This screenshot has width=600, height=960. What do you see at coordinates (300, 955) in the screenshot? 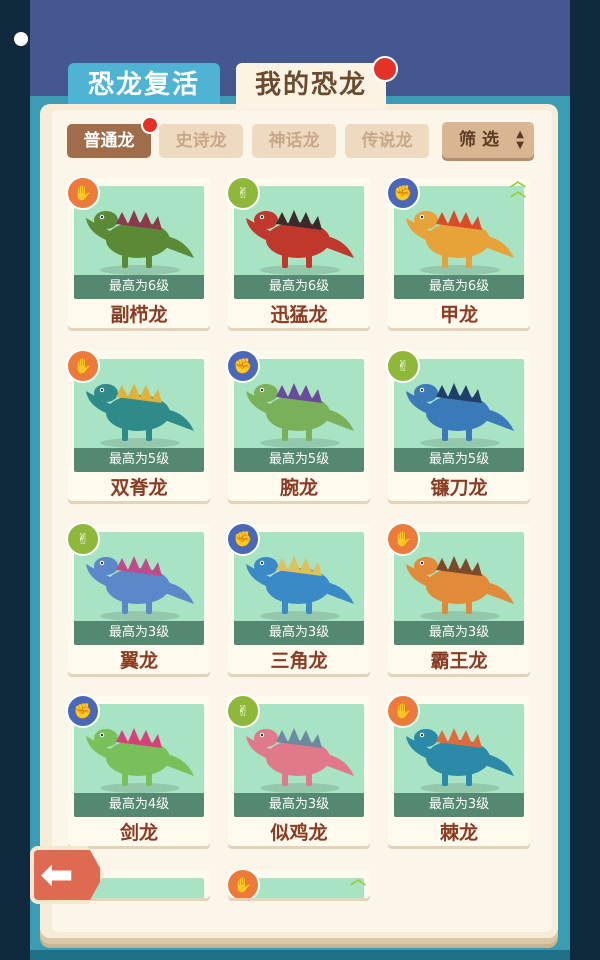
I see `background-bottom-band` at bounding box center [300, 955].